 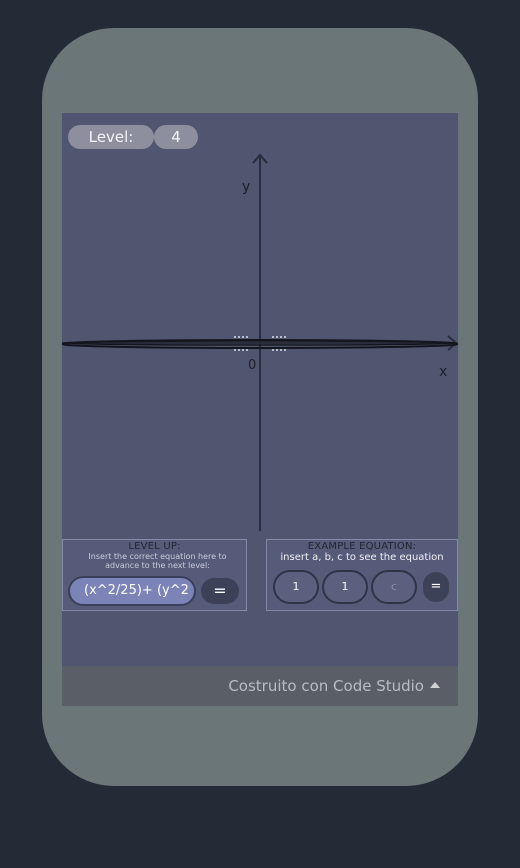 I want to click on a-input: 1, so click(x=296, y=587).